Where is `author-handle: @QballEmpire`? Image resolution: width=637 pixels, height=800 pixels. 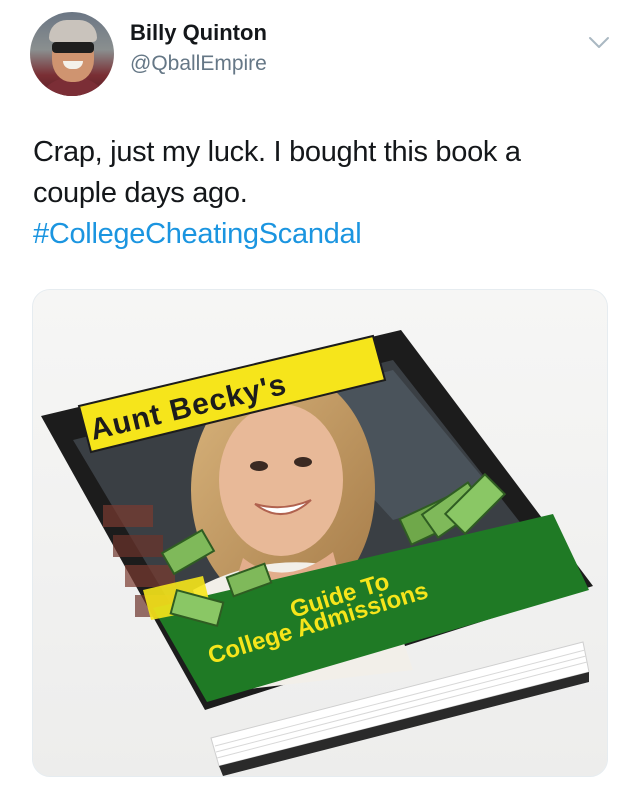
author-handle: @QballEmpire is located at coordinates (198, 64).